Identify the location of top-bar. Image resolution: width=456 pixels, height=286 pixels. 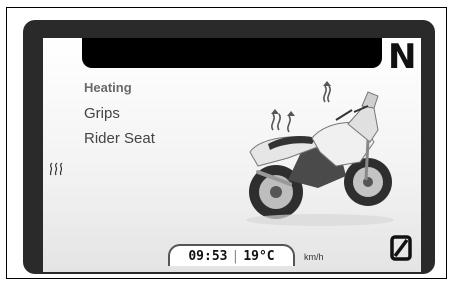
(232, 53).